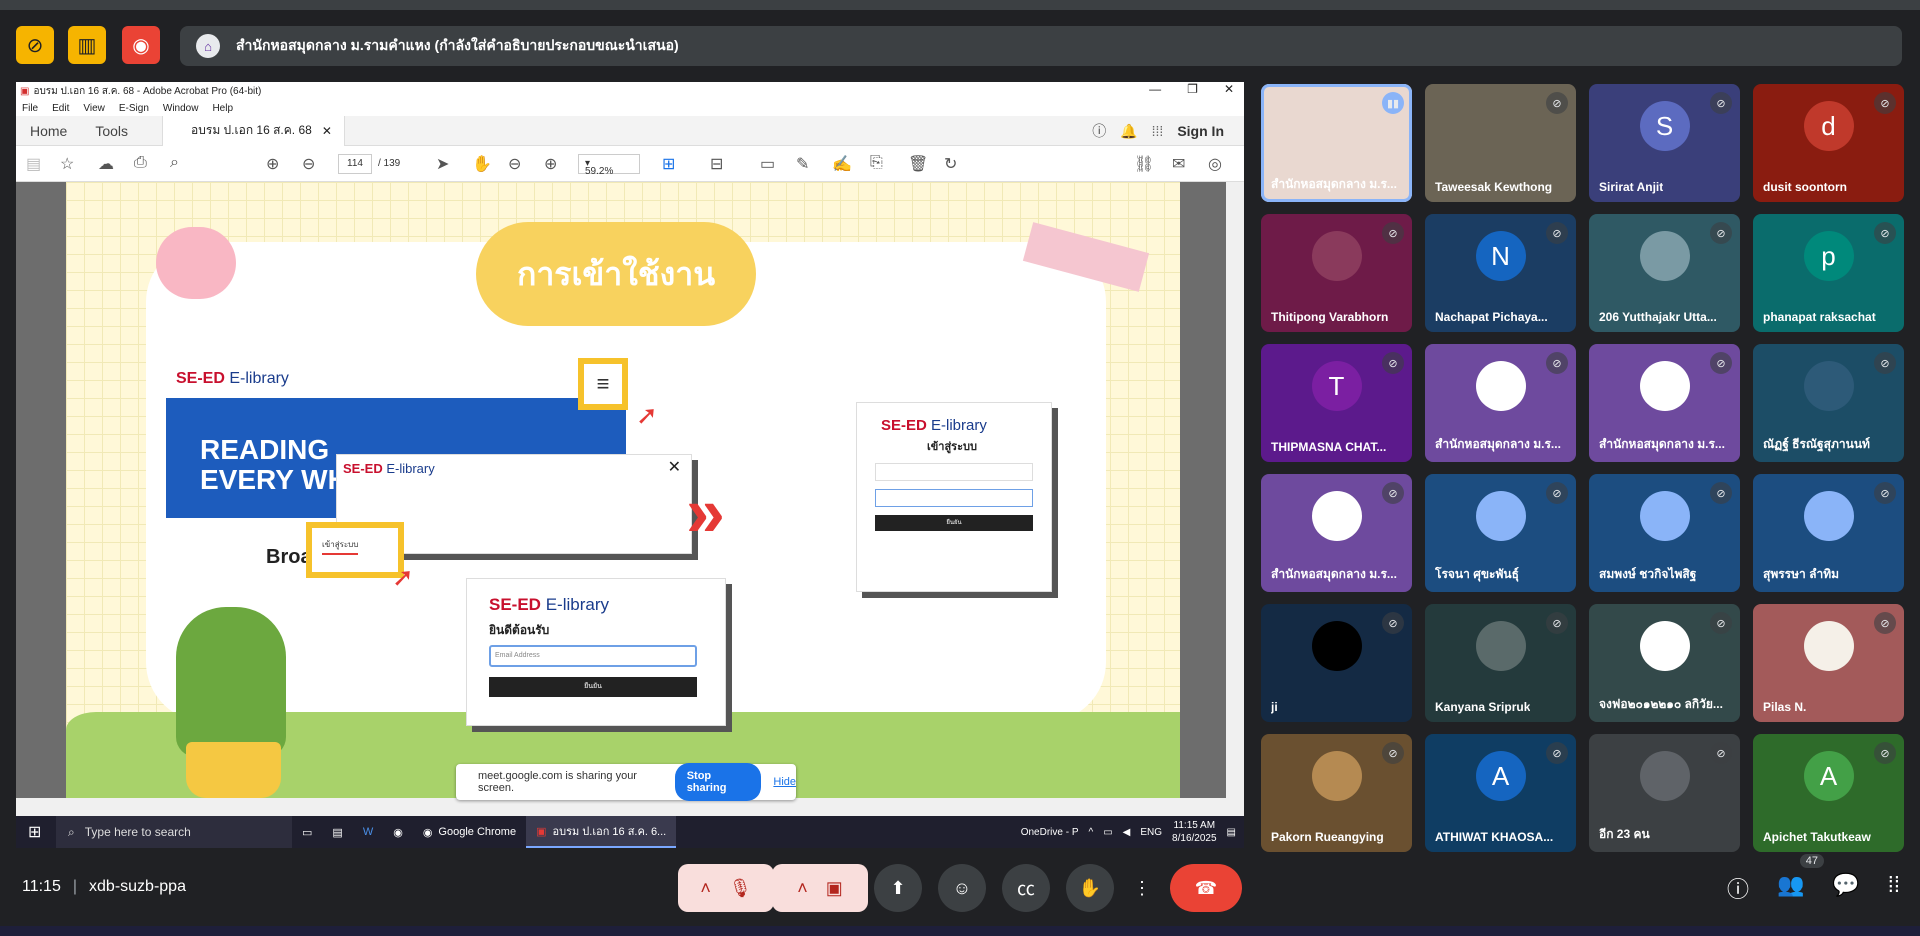 The image size is (1920, 936). What do you see at coordinates (514, 164) in the screenshot?
I see `zoom-out-icon: ⊖` at bounding box center [514, 164].